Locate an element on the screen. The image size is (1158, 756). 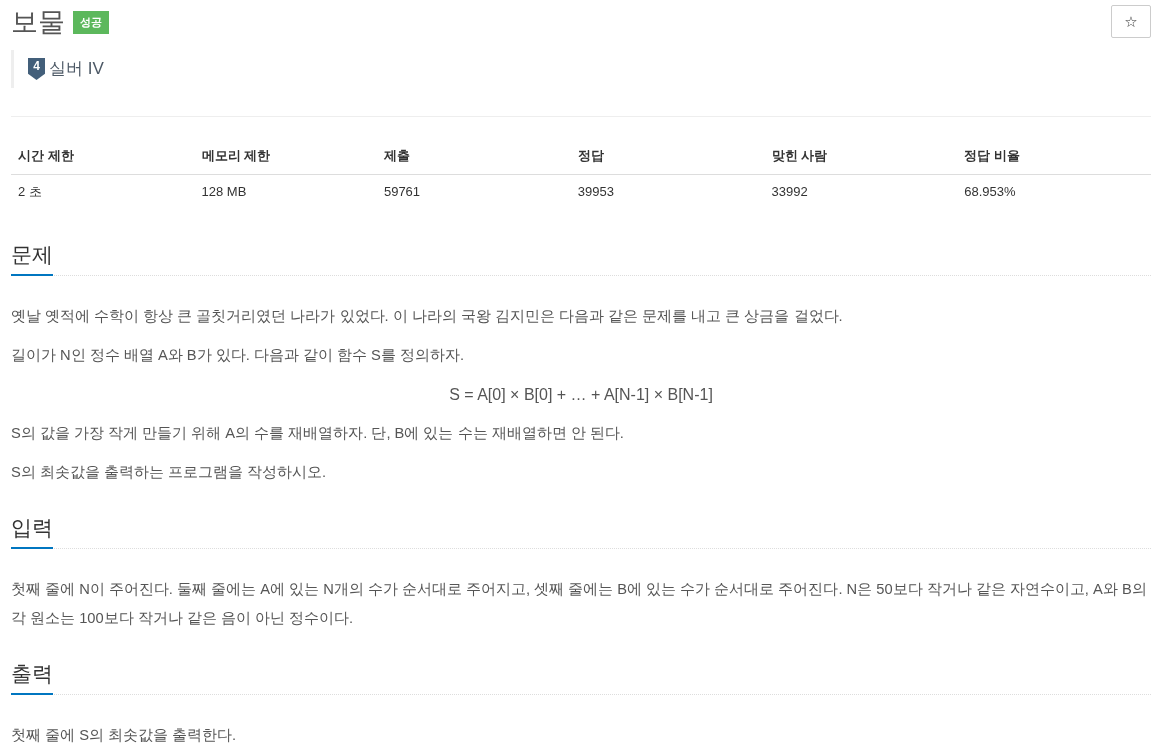
column-header: 맞힌 사람 is located at coordinates (861, 155).